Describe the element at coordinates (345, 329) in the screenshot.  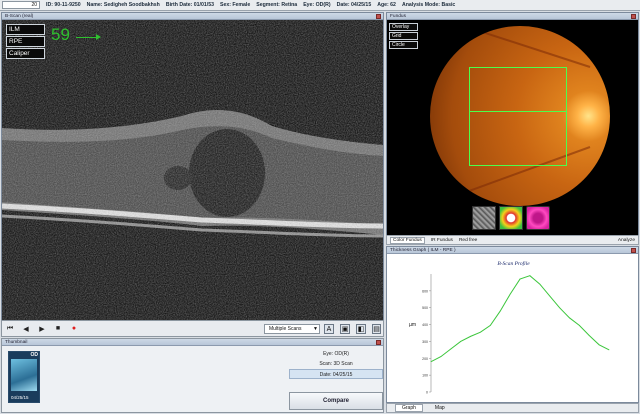
I see `image-tool-icon: ▣` at that location.